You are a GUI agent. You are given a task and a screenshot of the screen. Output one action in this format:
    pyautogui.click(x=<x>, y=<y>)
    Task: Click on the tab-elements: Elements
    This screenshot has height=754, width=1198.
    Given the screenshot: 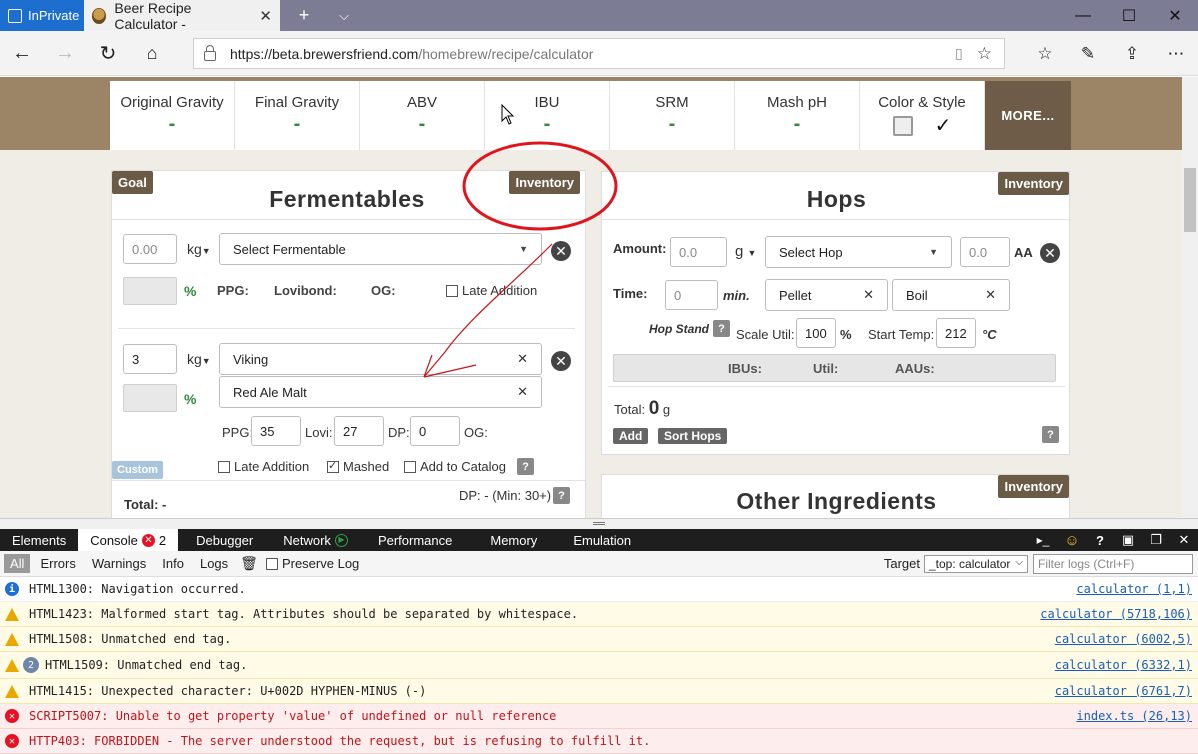 What is the action you would take?
    pyautogui.click(x=39, y=540)
    